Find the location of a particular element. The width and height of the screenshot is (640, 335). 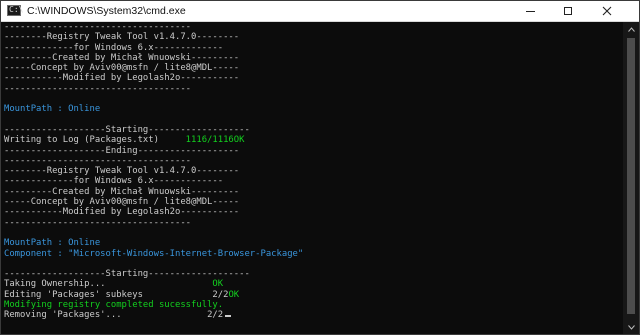

minimize-button is located at coordinates (530, 11).